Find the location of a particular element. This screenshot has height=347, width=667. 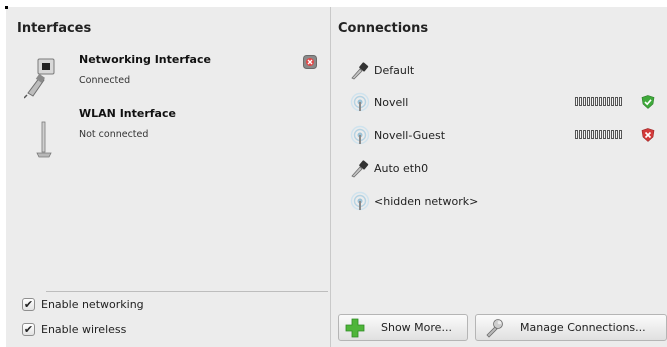

interface-title-networking: Networking Interface is located at coordinates (145, 59).